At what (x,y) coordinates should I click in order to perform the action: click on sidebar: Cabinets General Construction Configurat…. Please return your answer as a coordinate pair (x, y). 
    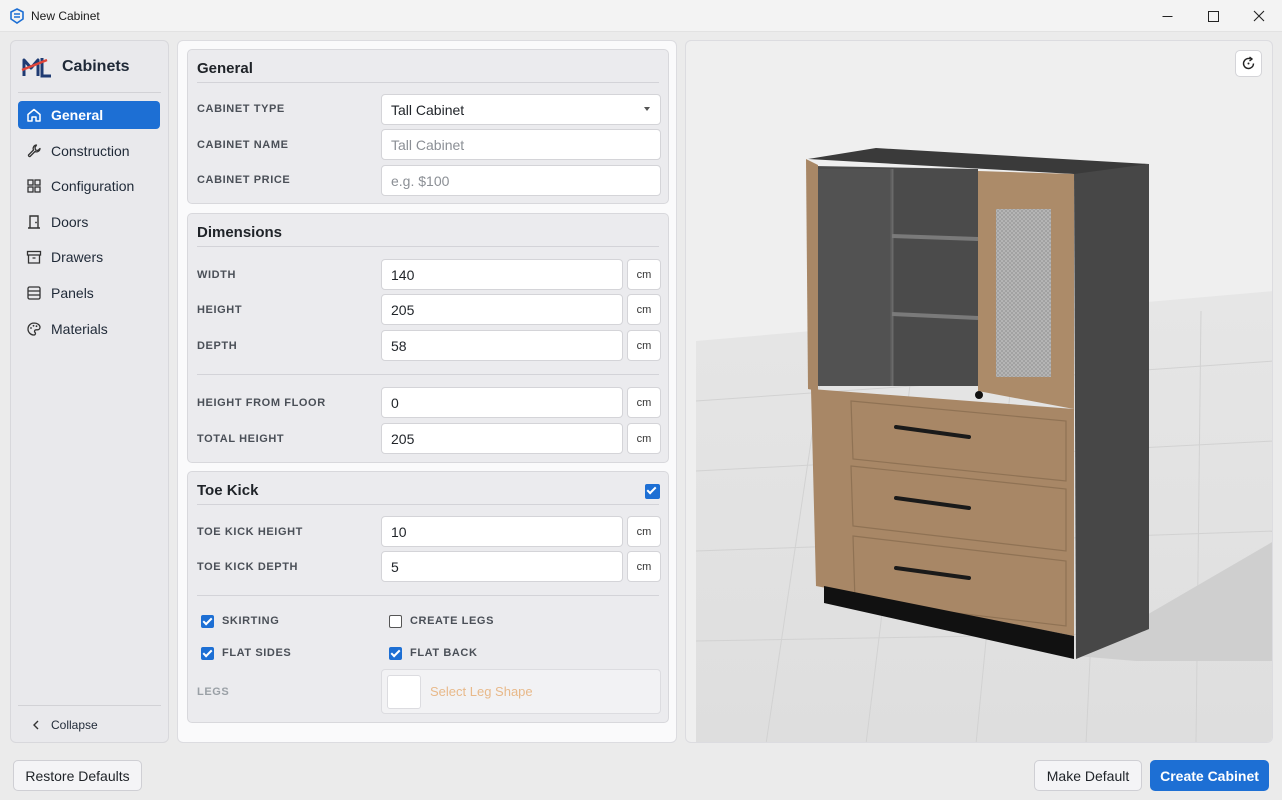
    Looking at the image, I should click on (89, 391).